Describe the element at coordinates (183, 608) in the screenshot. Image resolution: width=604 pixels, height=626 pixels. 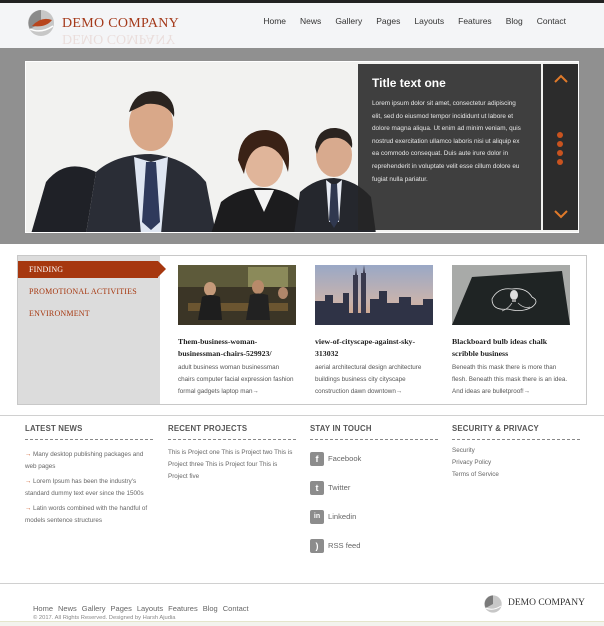
I see `footer-nav-features: Features` at that location.